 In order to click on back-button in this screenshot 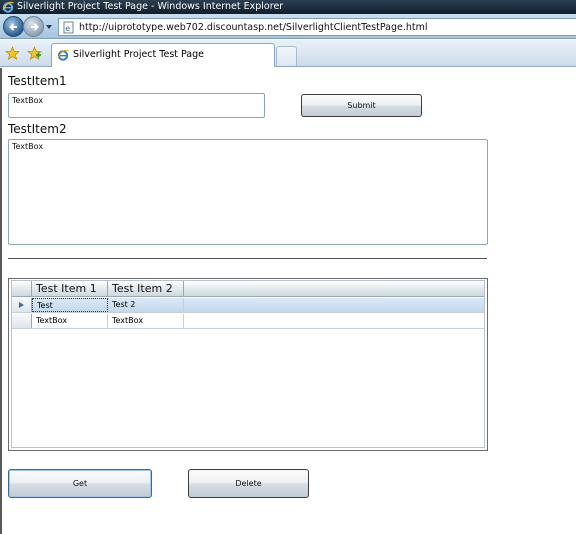, I will do `click(13, 26)`.